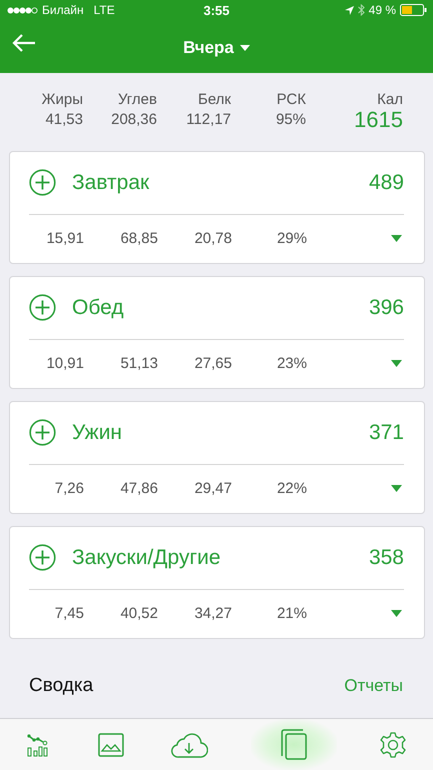 The height and width of the screenshot is (770, 433). What do you see at coordinates (361, 10) in the screenshot?
I see `bluetooth-icon` at bounding box center [361, 10].